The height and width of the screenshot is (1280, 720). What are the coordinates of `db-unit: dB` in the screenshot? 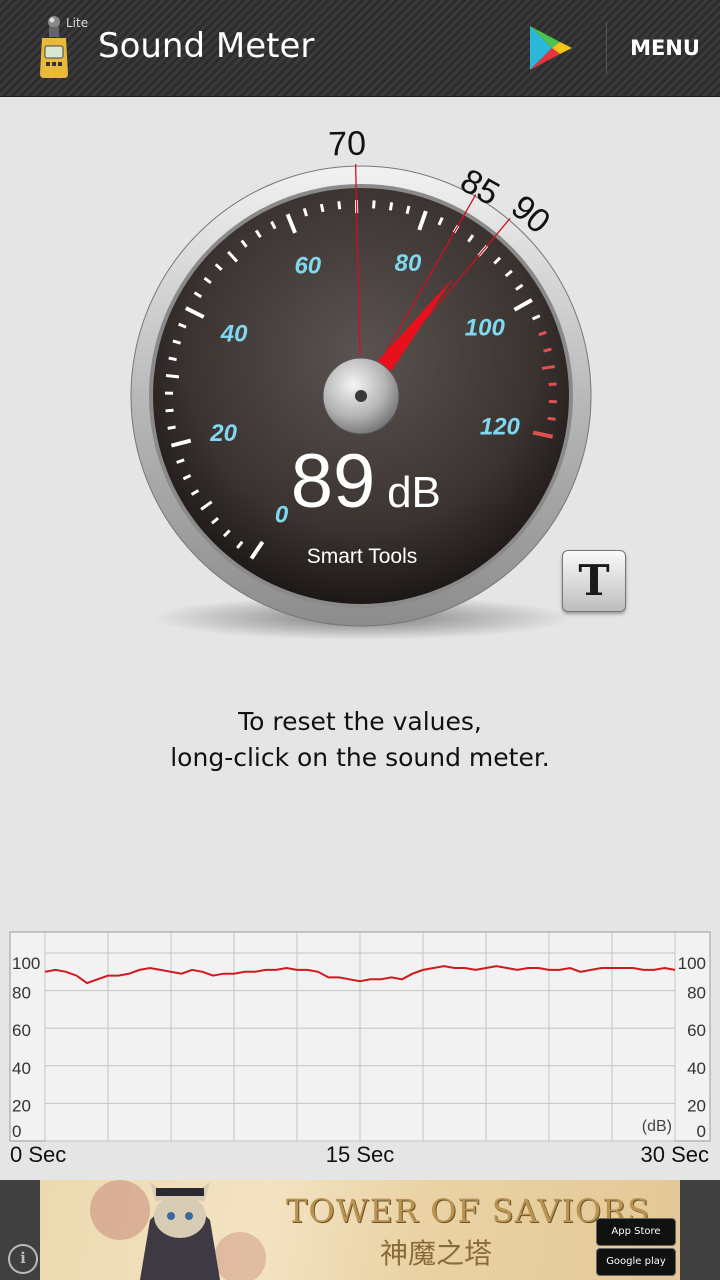 It's located at (414, 492).